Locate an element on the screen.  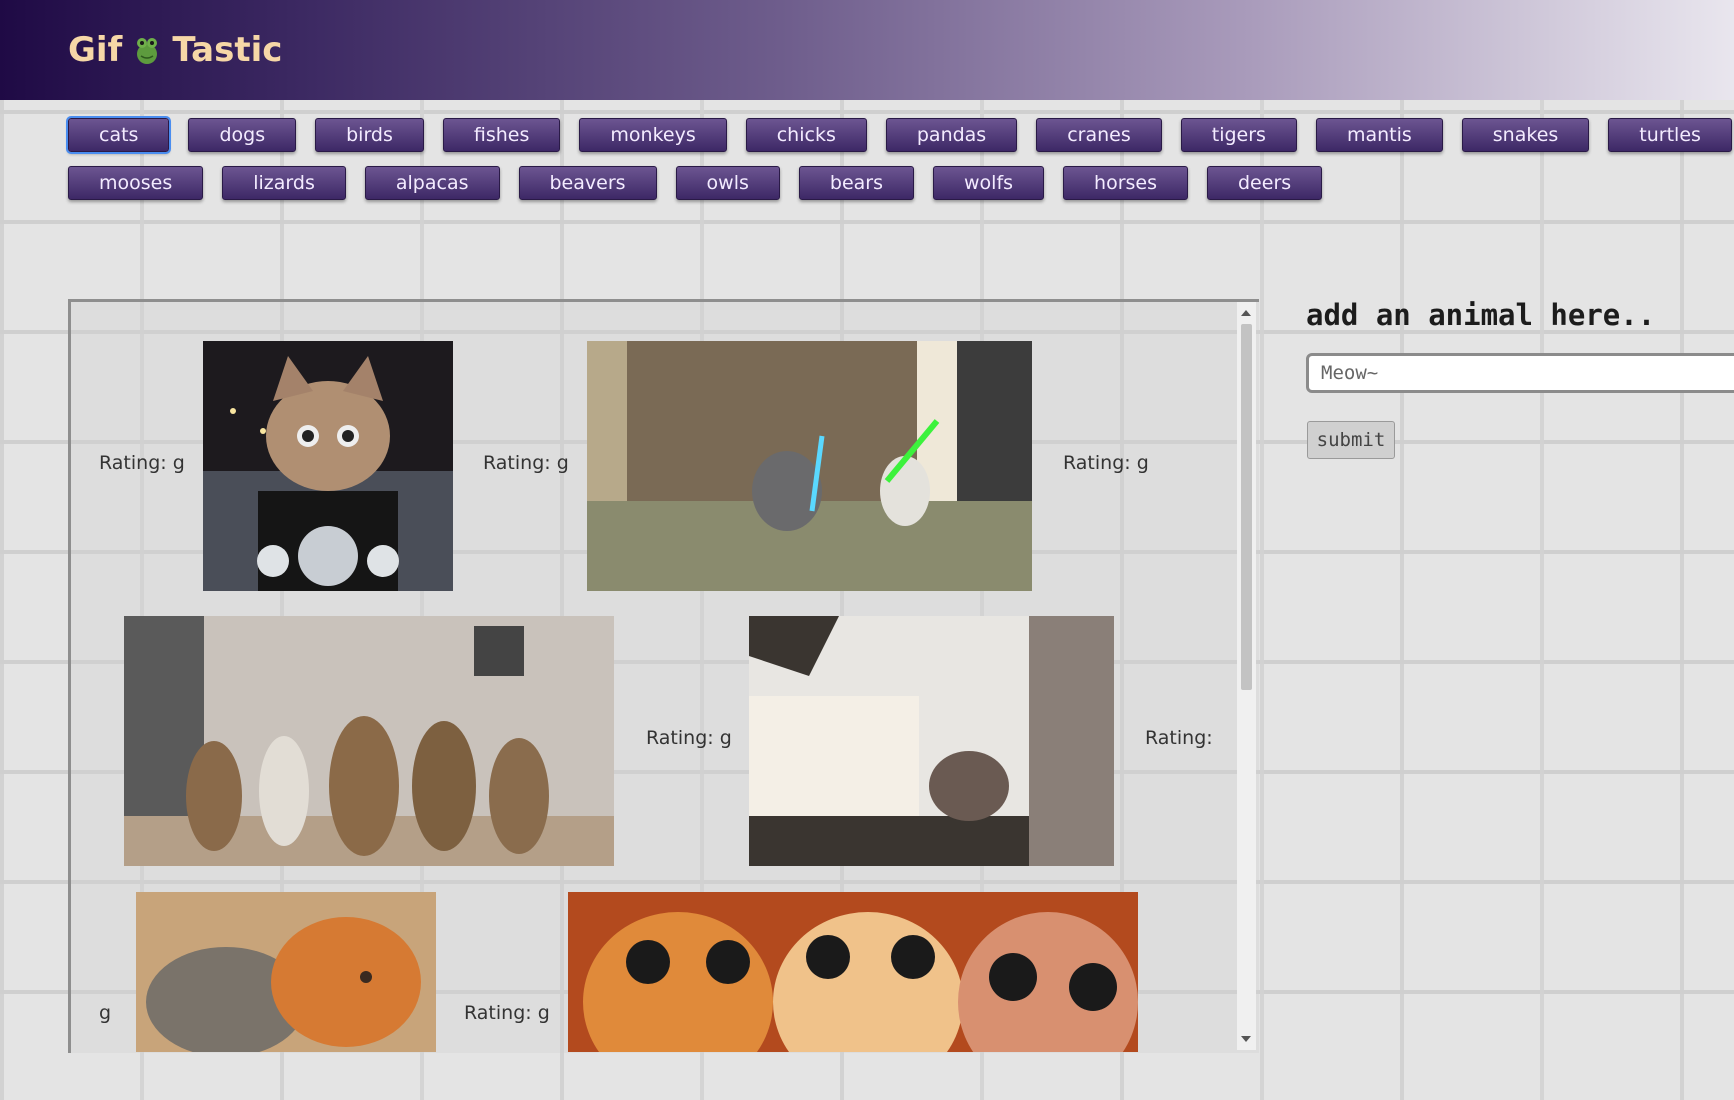
gif-cat-window is located at coordinates (931, 741).